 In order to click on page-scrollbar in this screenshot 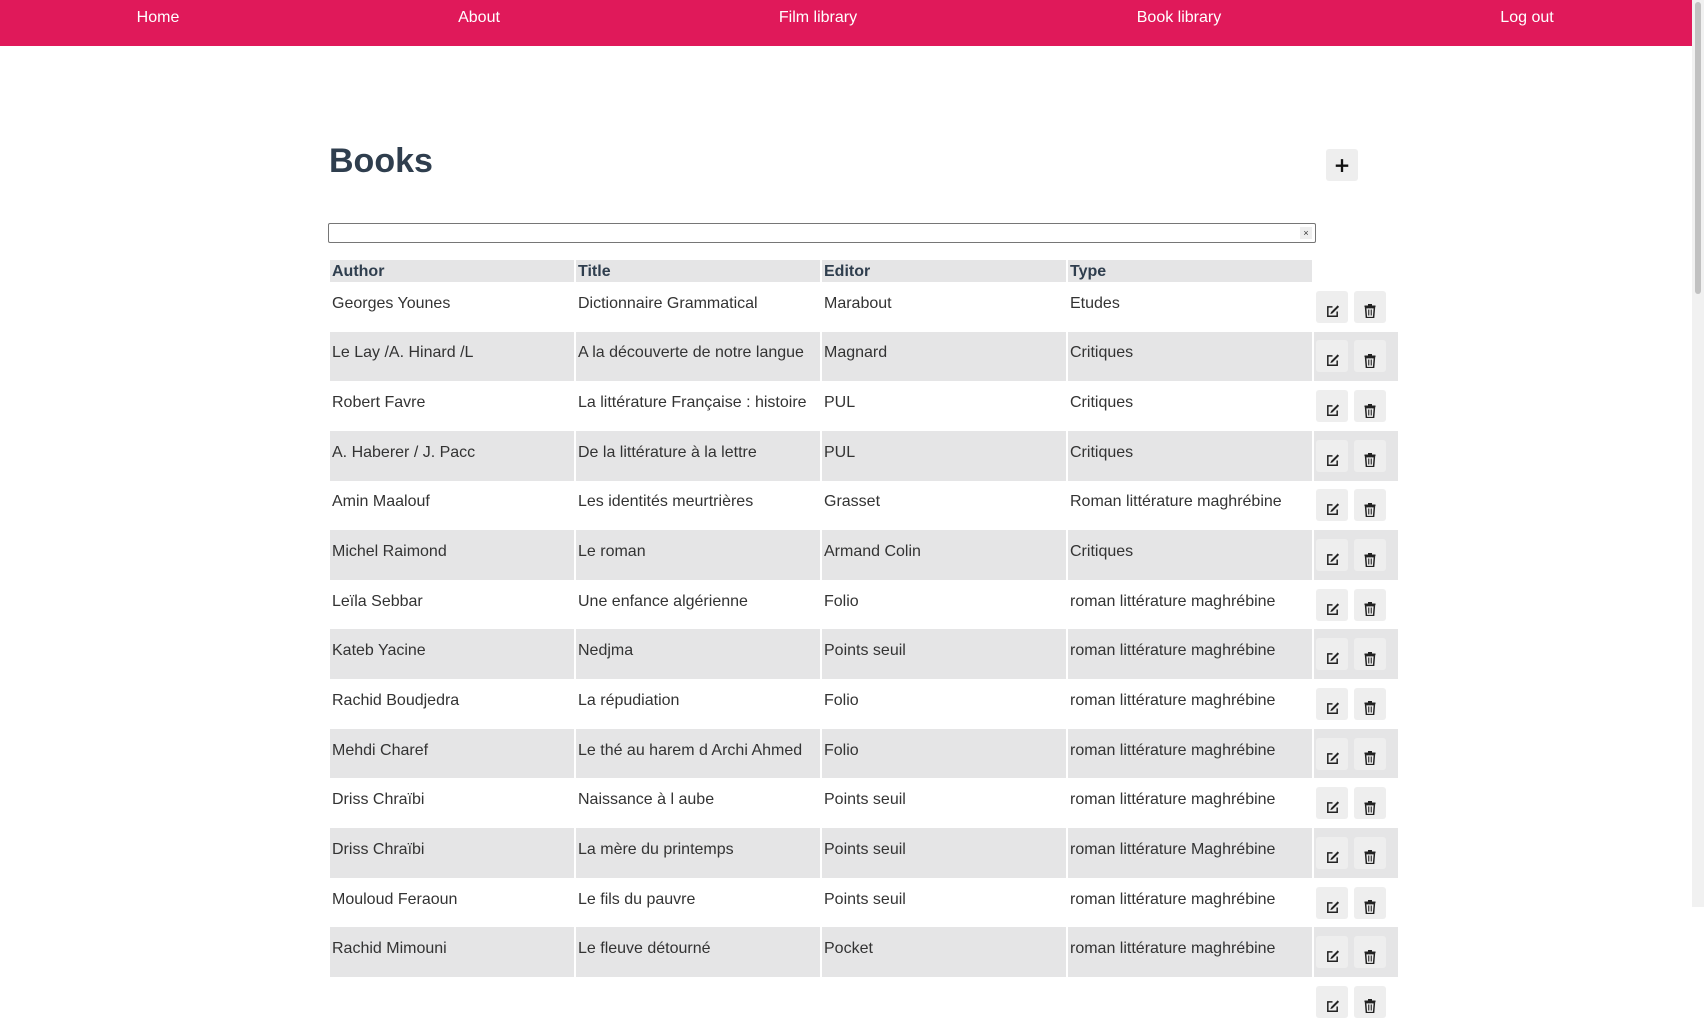, I will do `click(1698, 453)`.